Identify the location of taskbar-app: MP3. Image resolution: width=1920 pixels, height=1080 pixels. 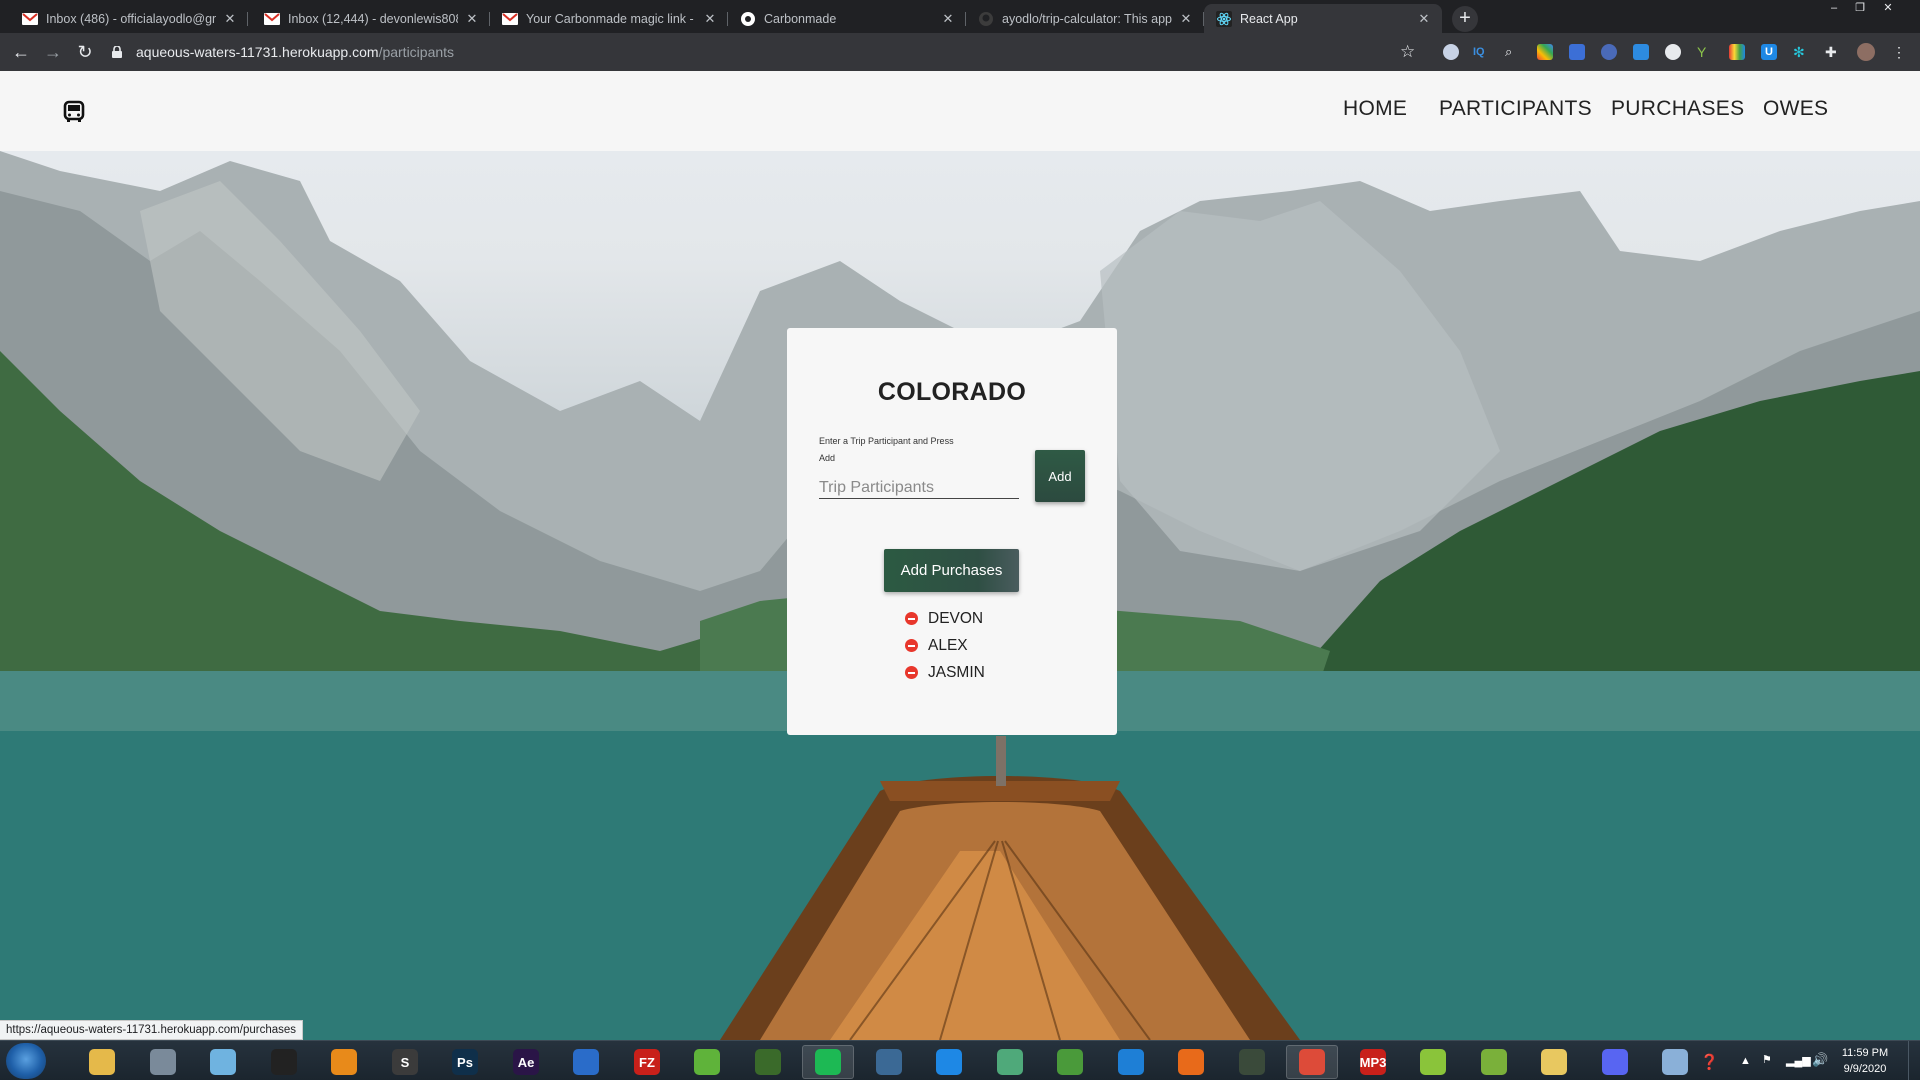
(1373, 1062).